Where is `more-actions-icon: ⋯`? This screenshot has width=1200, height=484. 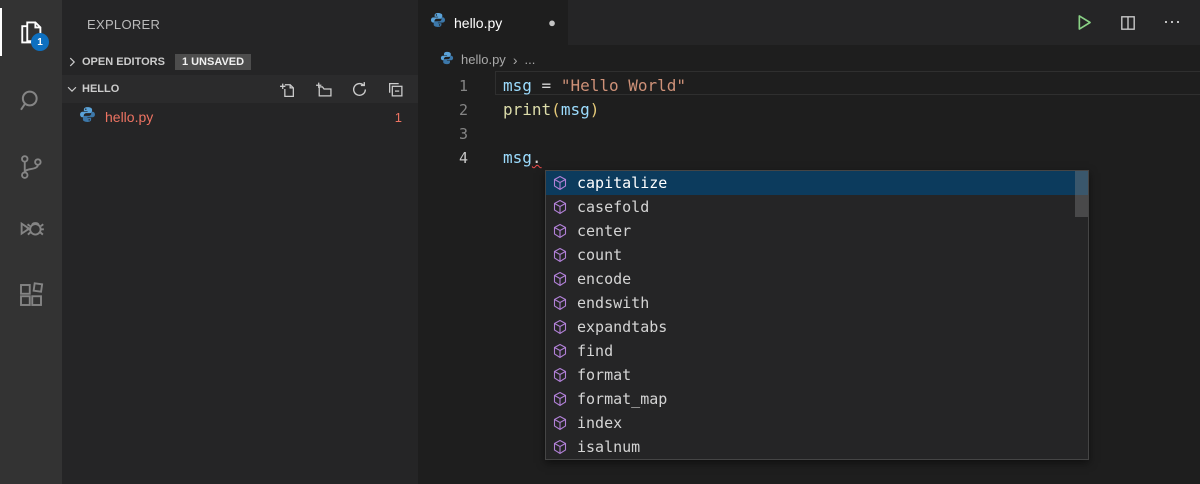 more-actions-icon: ⋯ is located at coordinates (1172, 22).